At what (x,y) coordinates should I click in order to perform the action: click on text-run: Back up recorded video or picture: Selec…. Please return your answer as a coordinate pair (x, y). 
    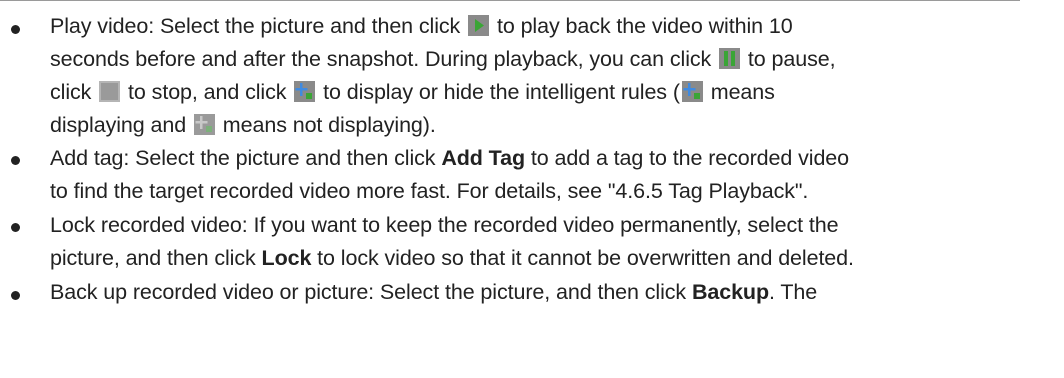
    Looking at the image, I should click on (371, 292).